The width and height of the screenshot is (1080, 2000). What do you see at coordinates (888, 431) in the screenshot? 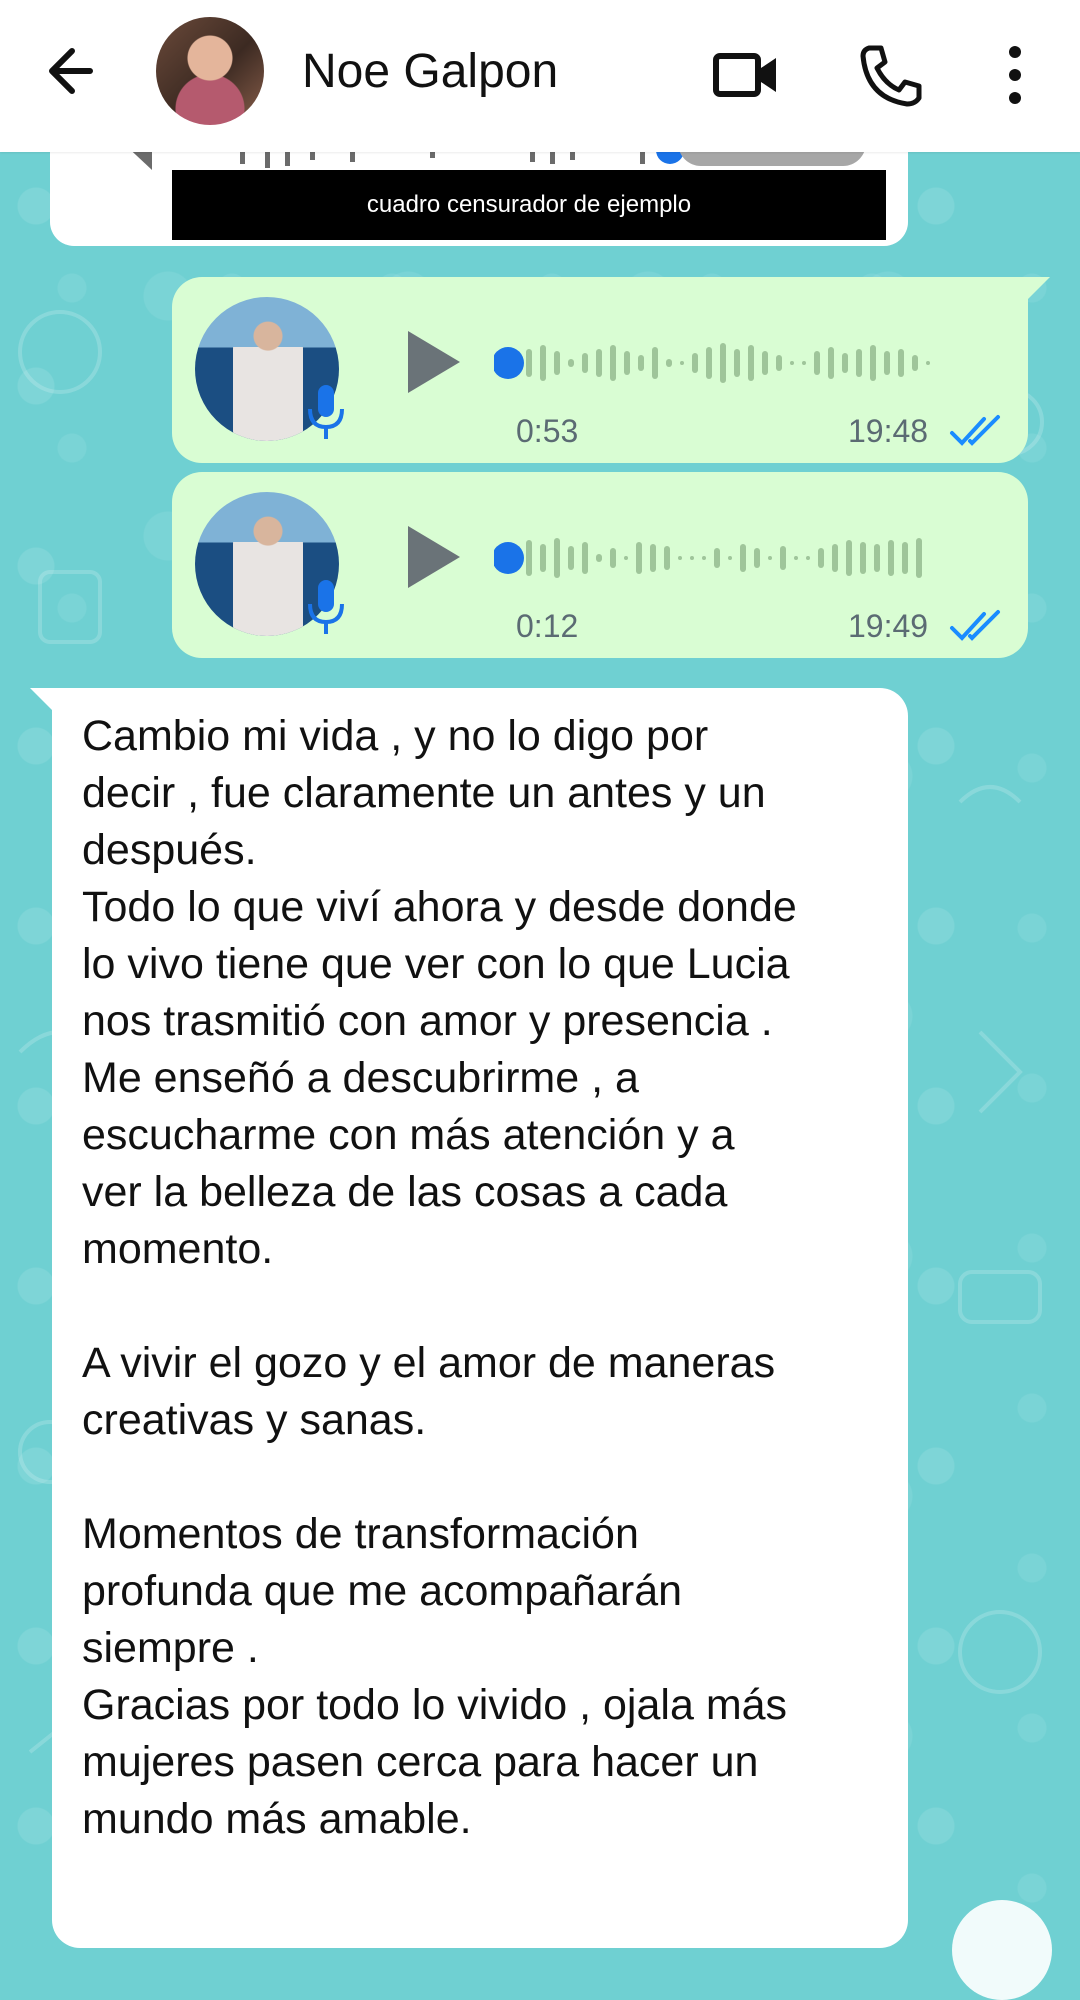
I see `message-time: 19:48` at bounding box center [888, 431].